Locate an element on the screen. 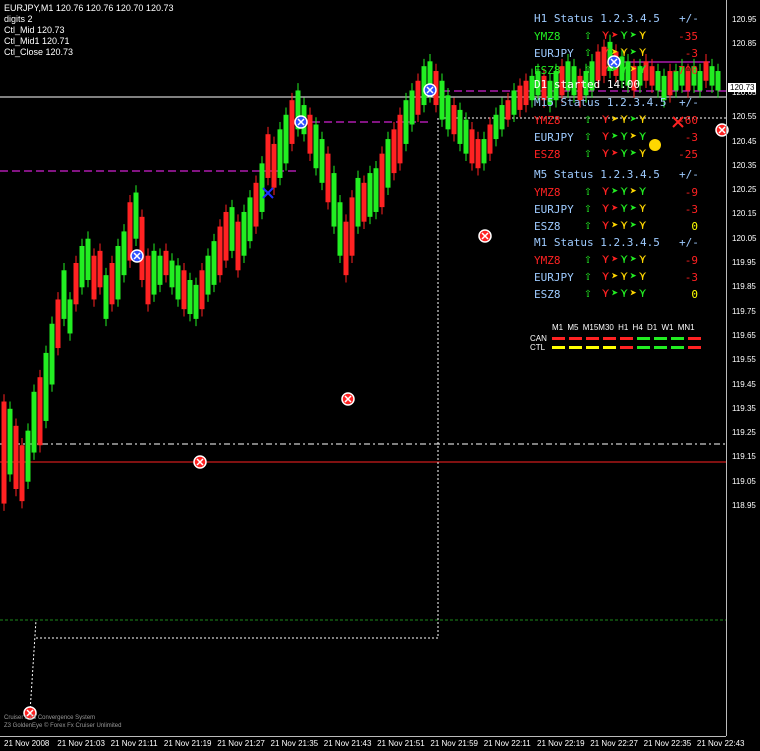 The image size is (760, 751). time-label: 21 Nov 21:43 is located at coordinates (347, 743).